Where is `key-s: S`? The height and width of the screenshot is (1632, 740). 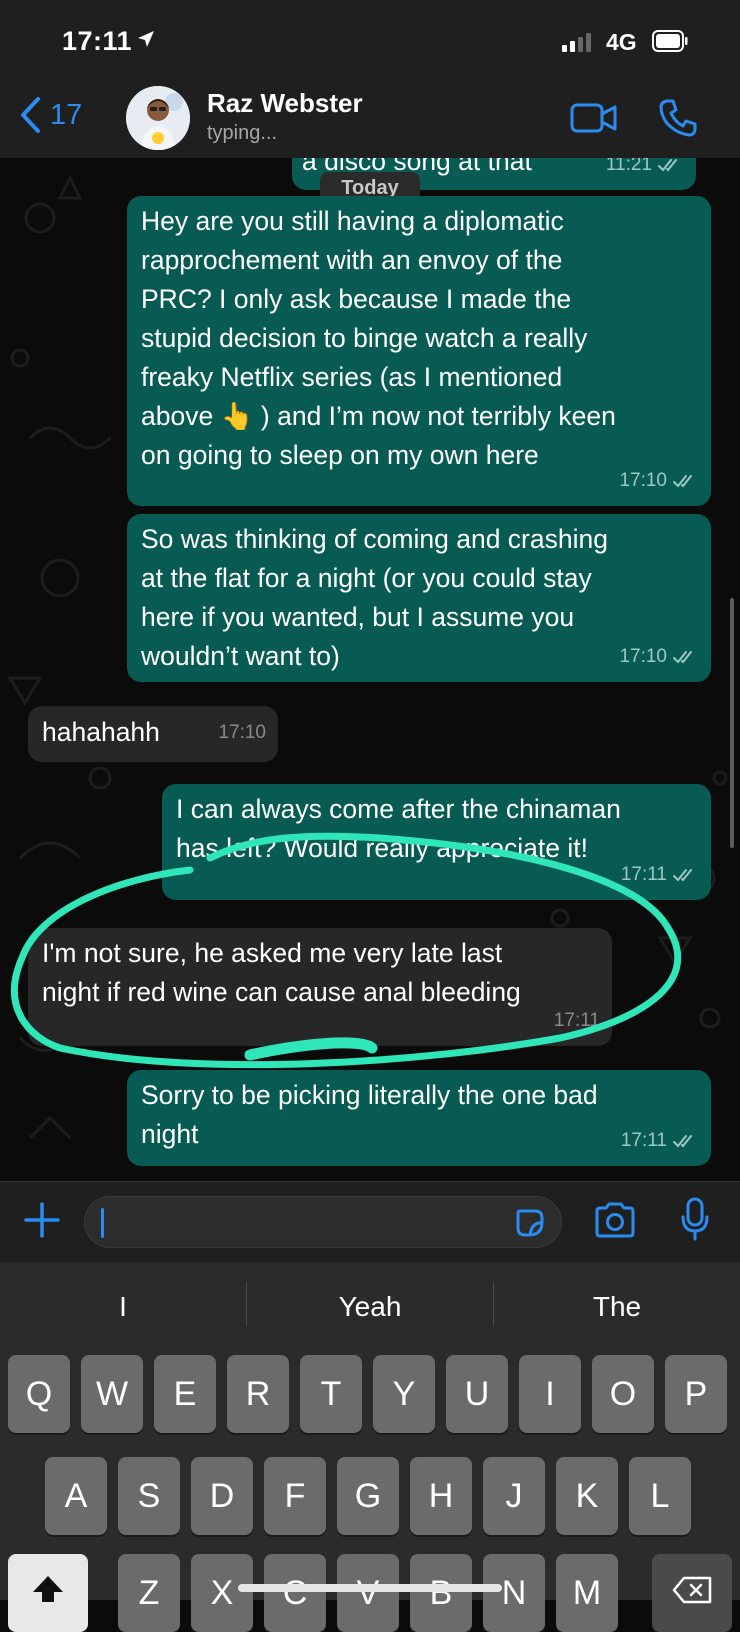 key-s: S is located at coordinates (149, 1496).